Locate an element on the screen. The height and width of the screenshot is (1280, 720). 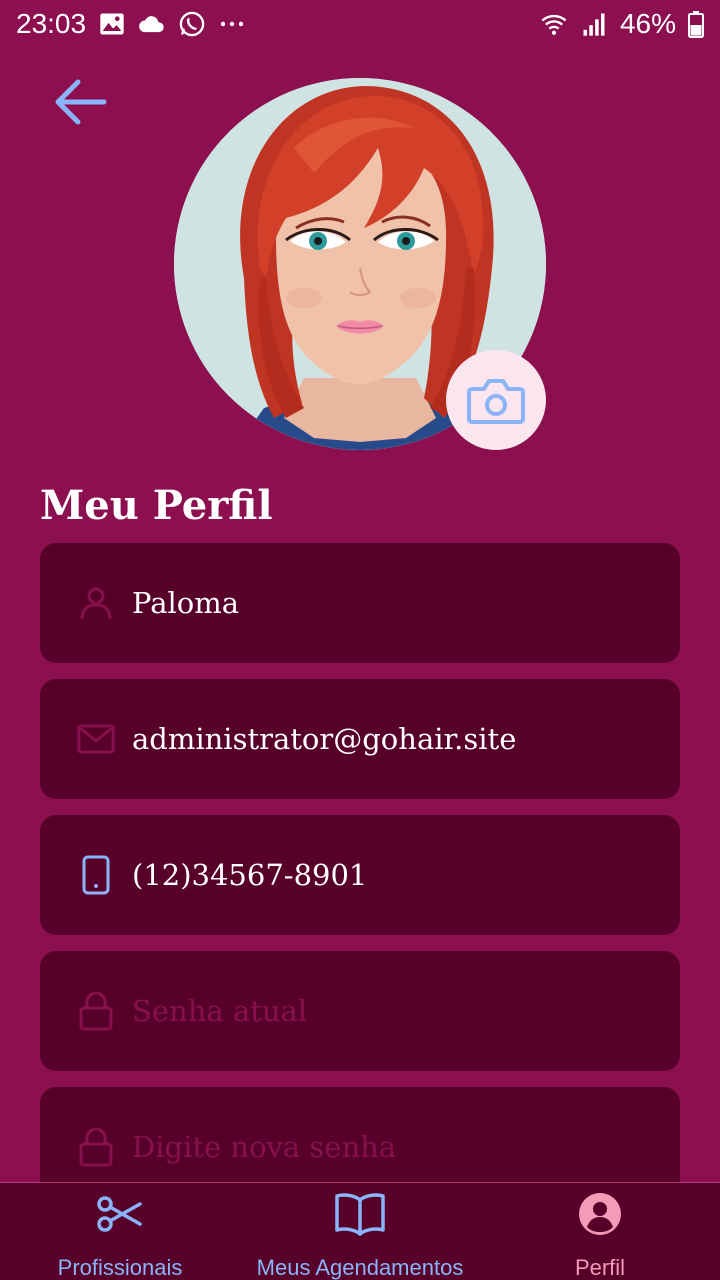
bottom-navigation: Profissionais Meus Agendamentos Perfil is located at coordinates (360, 1231).